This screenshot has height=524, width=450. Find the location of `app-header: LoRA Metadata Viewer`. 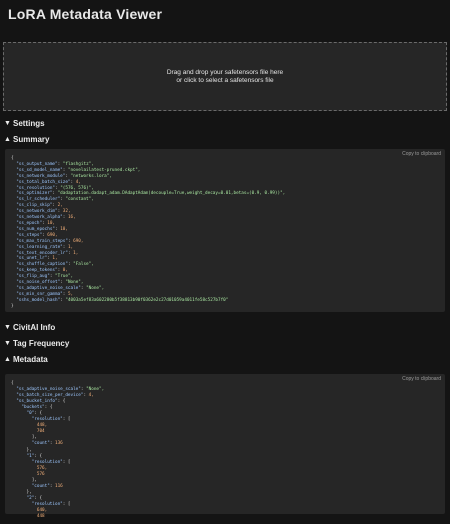

app-header: LoRA Metadata Viewer is located at coordinates (225, 18).